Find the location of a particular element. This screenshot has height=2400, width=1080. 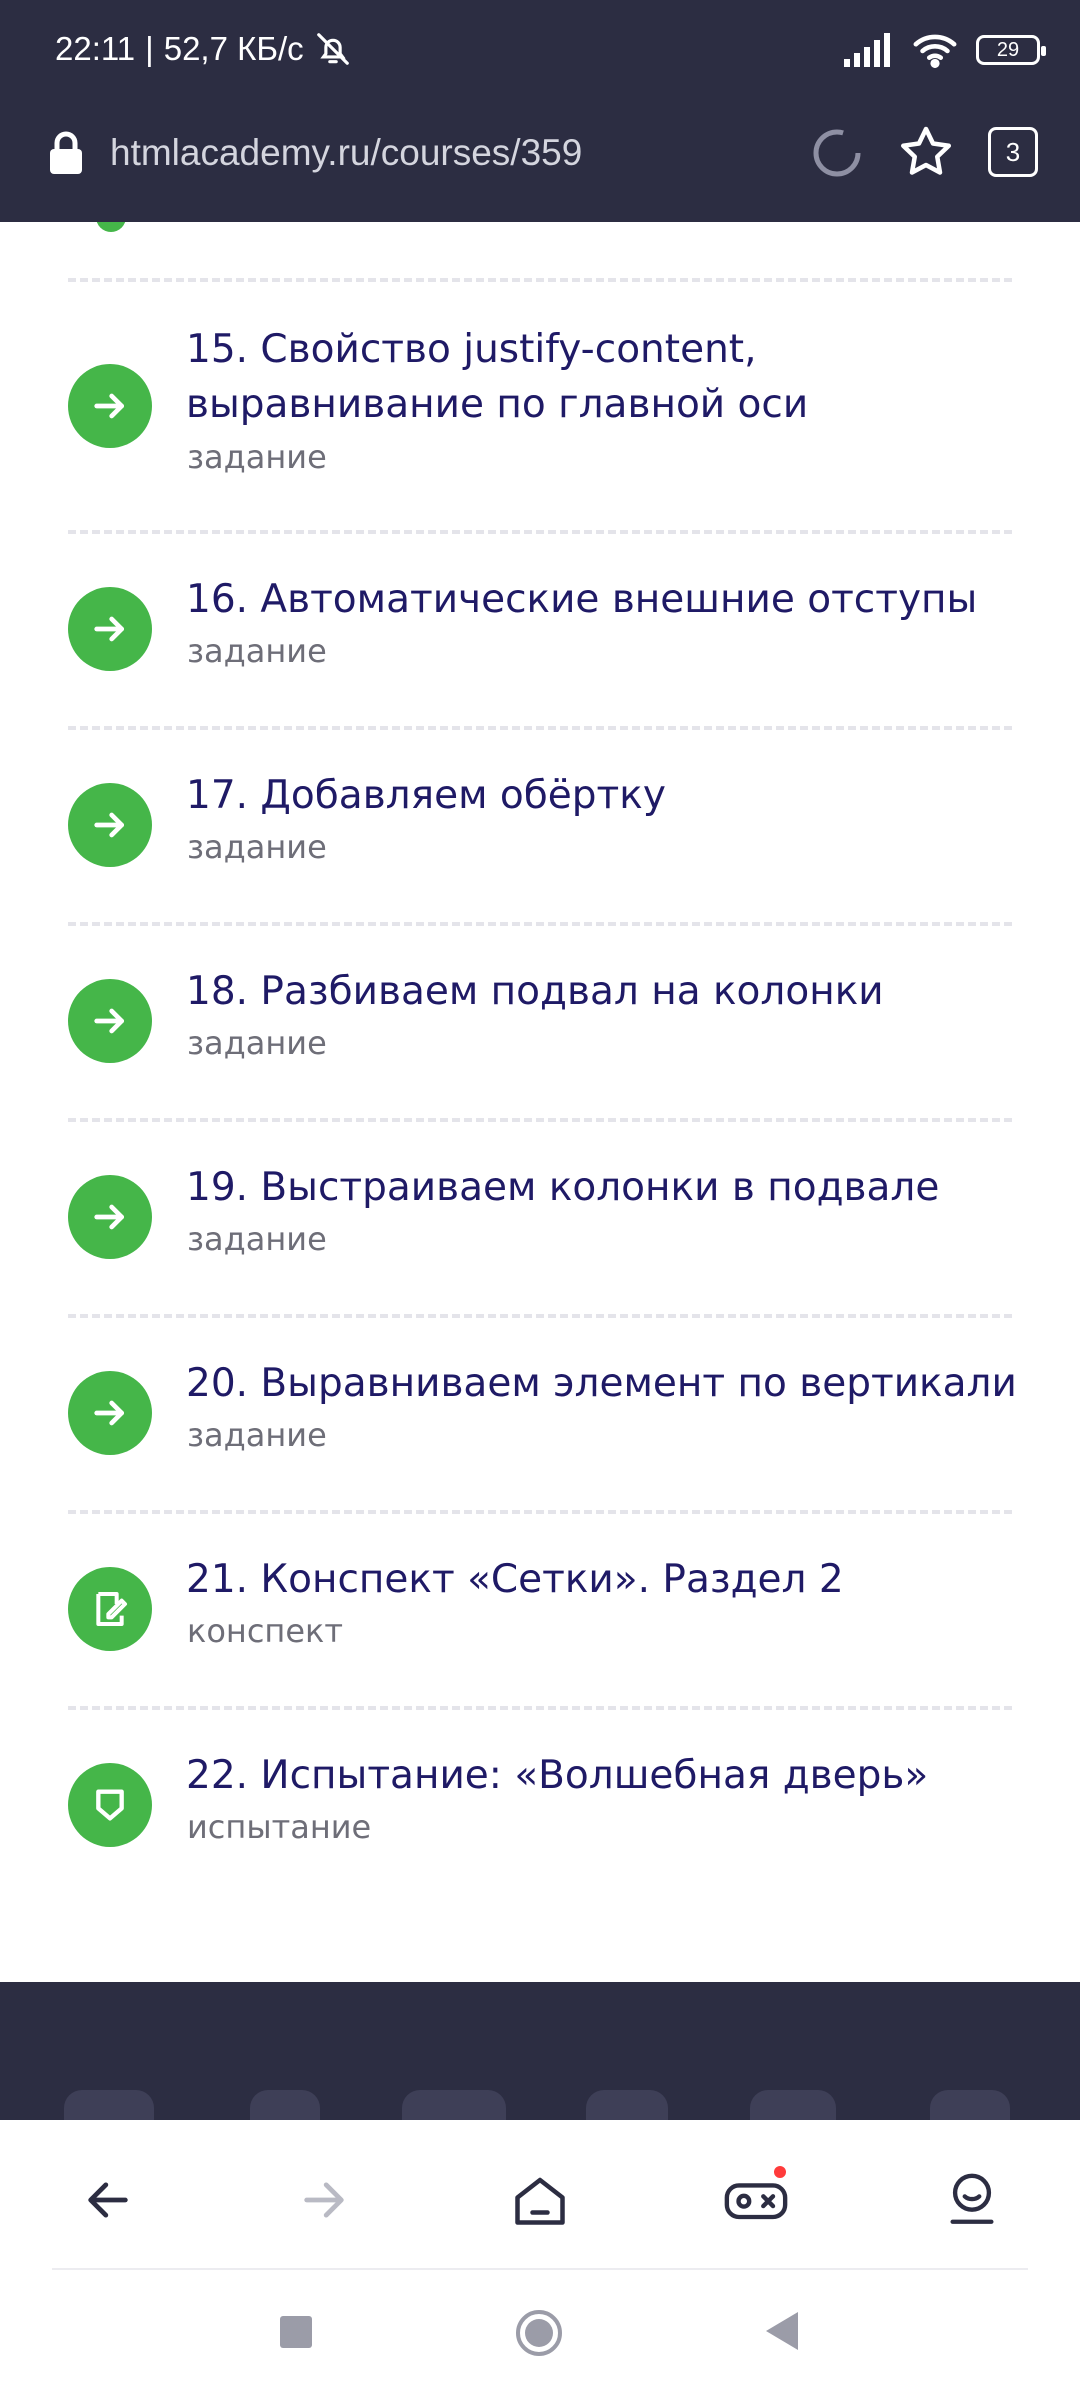

reload-icon is located at coordinates (837, 153).